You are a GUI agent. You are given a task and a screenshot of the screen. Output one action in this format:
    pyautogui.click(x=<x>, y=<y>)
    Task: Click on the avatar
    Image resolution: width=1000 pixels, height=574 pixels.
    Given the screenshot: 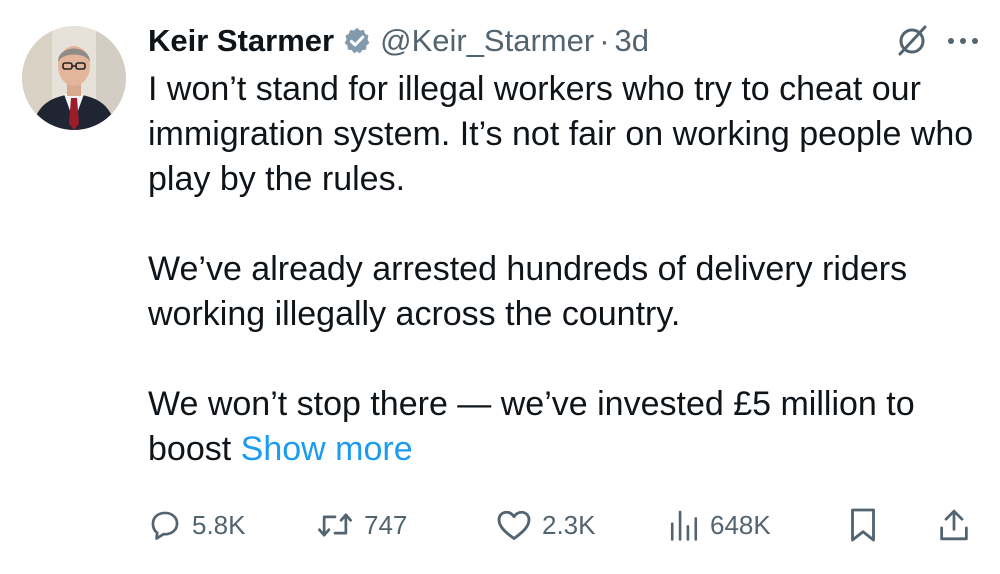 What is the action you would take?
    pyautogui.click(x=74, y=78)
    